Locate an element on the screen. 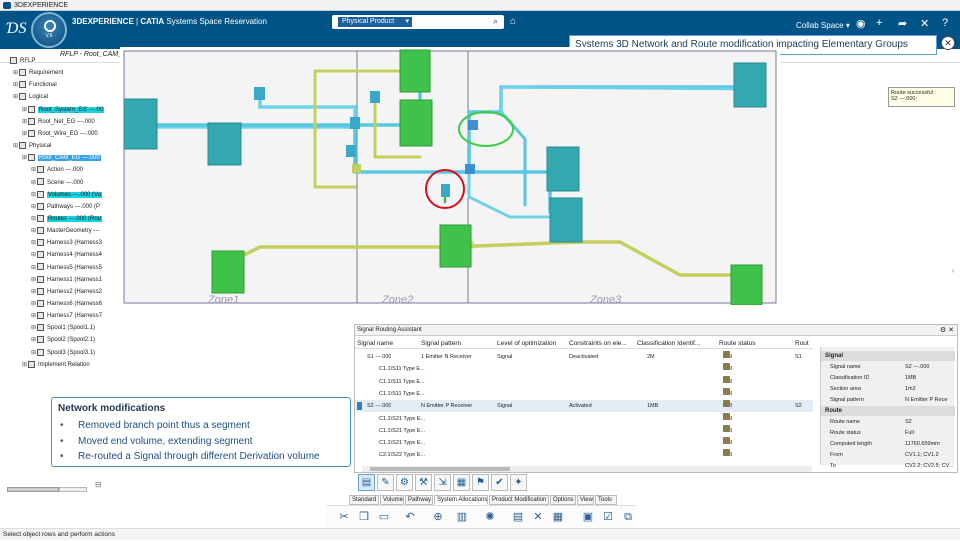 The width and height of the screenshot is (960, 541). chevron-left-icon: ‹ is located at coordinates (953, 270).